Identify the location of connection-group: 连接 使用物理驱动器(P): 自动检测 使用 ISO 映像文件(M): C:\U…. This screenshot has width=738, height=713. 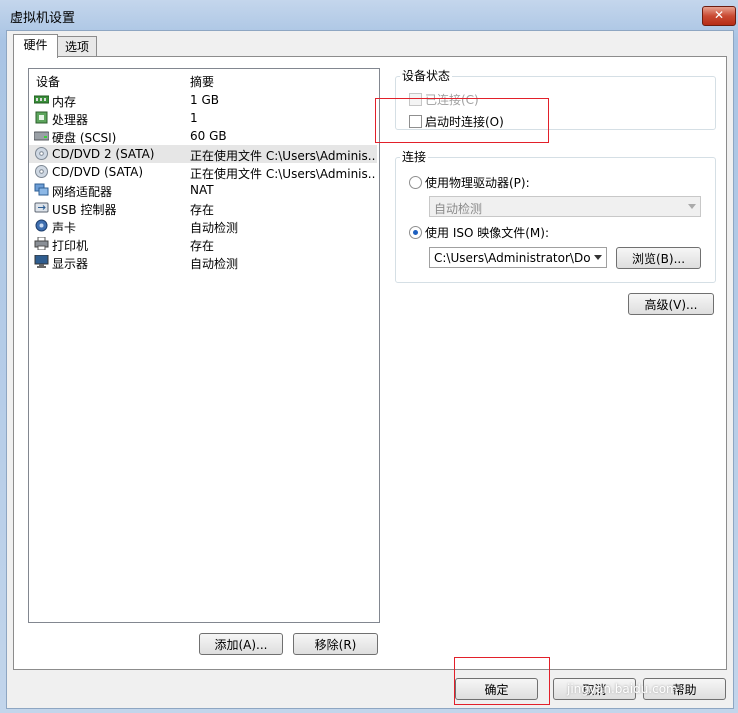
(555, 215).